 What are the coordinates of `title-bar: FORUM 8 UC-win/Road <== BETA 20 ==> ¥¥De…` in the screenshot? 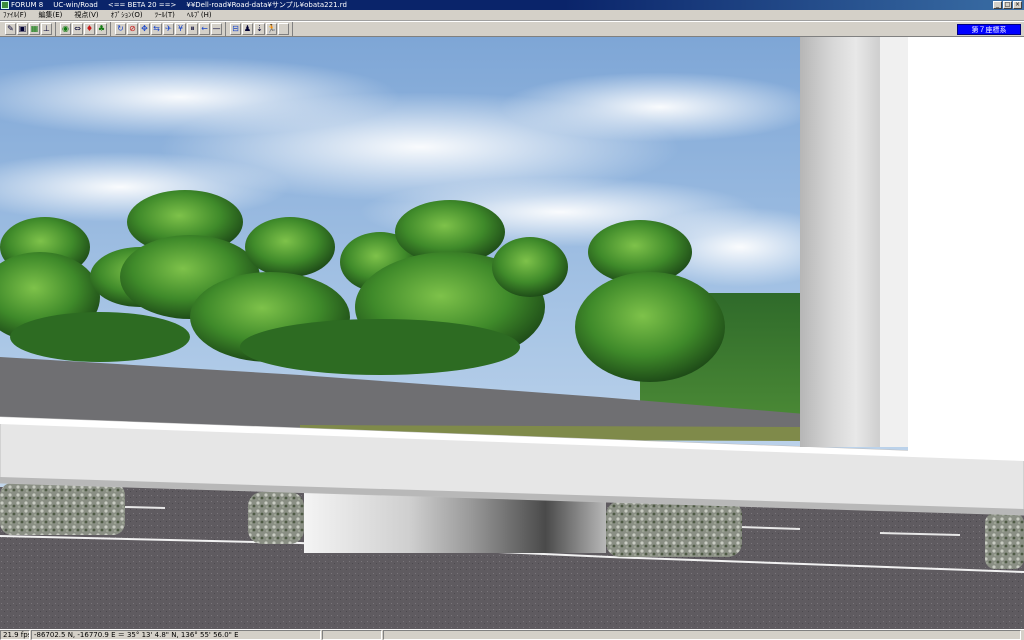 It's located at (512, 5).